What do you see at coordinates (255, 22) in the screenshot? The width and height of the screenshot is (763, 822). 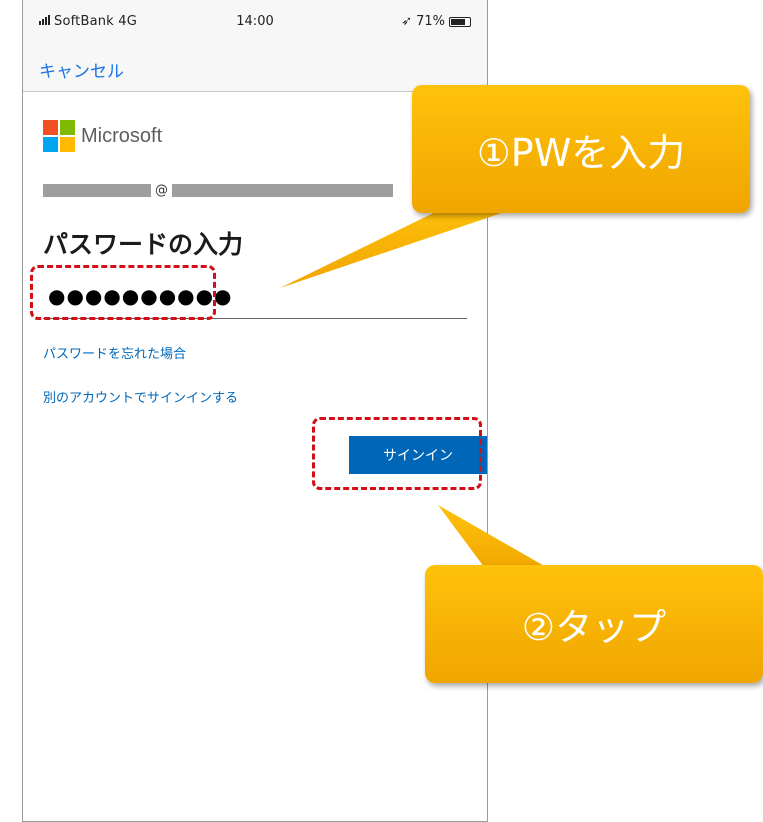 I see `status-bar: SoftBank 4G 14:00 ➶ 71%` at bounding box center [255, 22].